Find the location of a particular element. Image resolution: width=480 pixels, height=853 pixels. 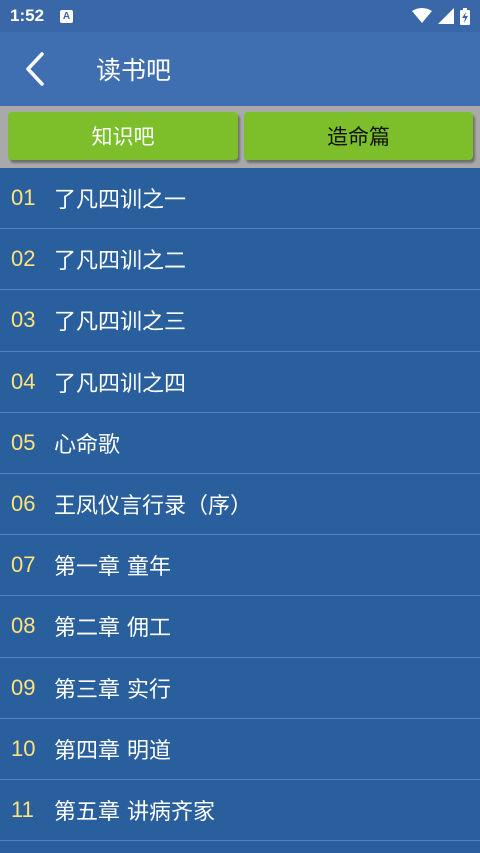

item-number: 06 is located at coordinates (23, 504).